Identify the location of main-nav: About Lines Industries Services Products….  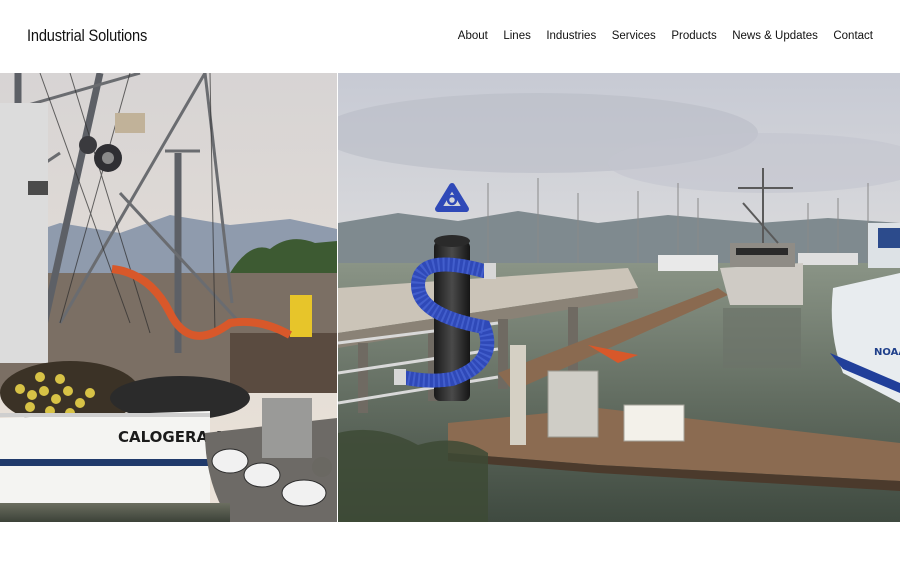
(657, 36).